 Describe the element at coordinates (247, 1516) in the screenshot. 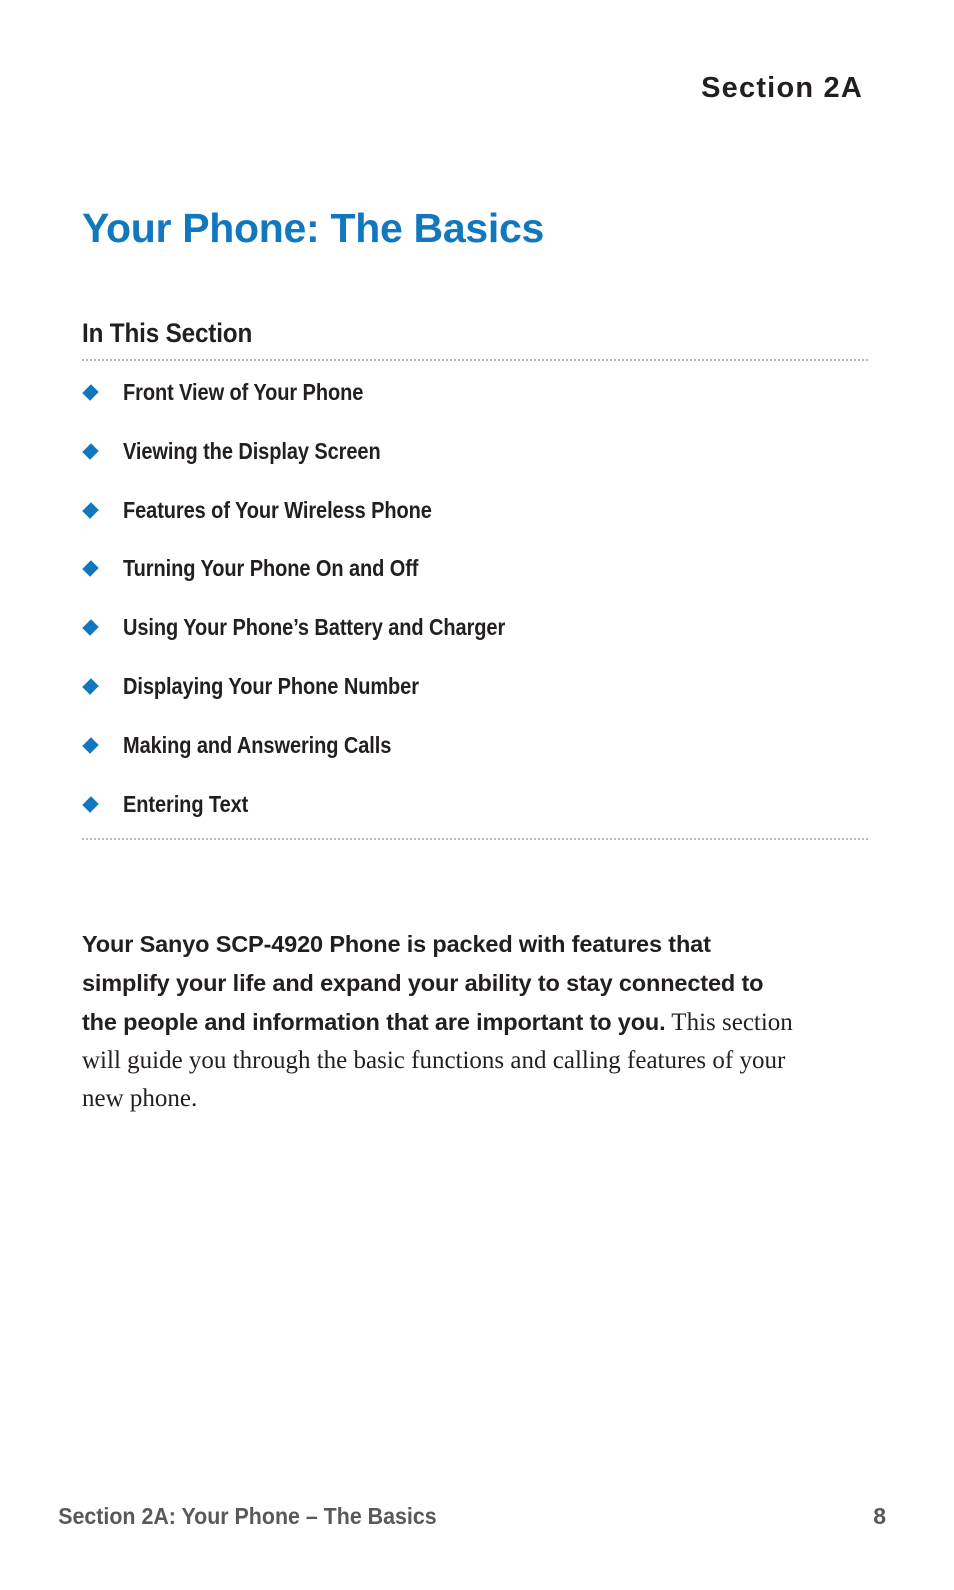

I see `footer-section-text: Section 2A: Your Phone – The Basics` at that location.